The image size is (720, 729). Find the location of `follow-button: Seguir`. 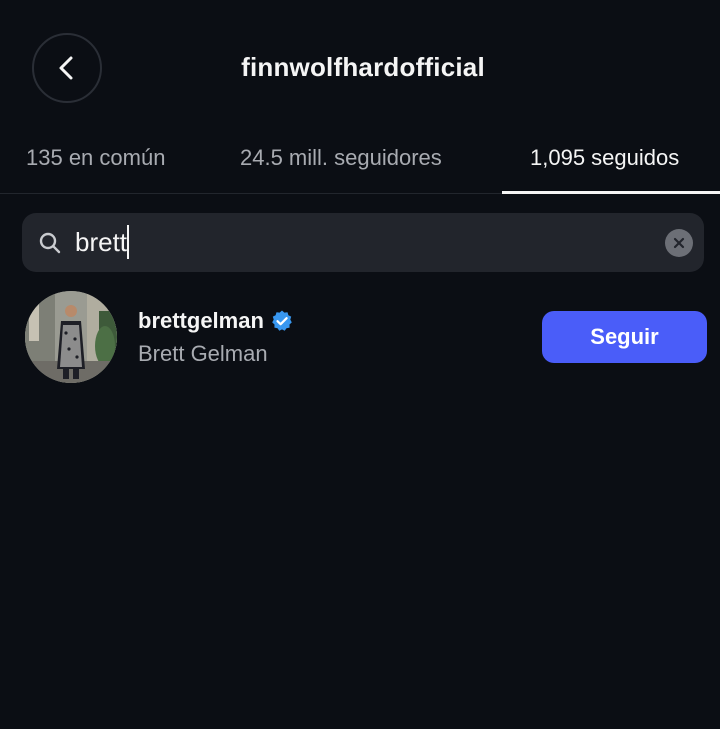

follow-button: Seguir is located at coordinates (624, 337).